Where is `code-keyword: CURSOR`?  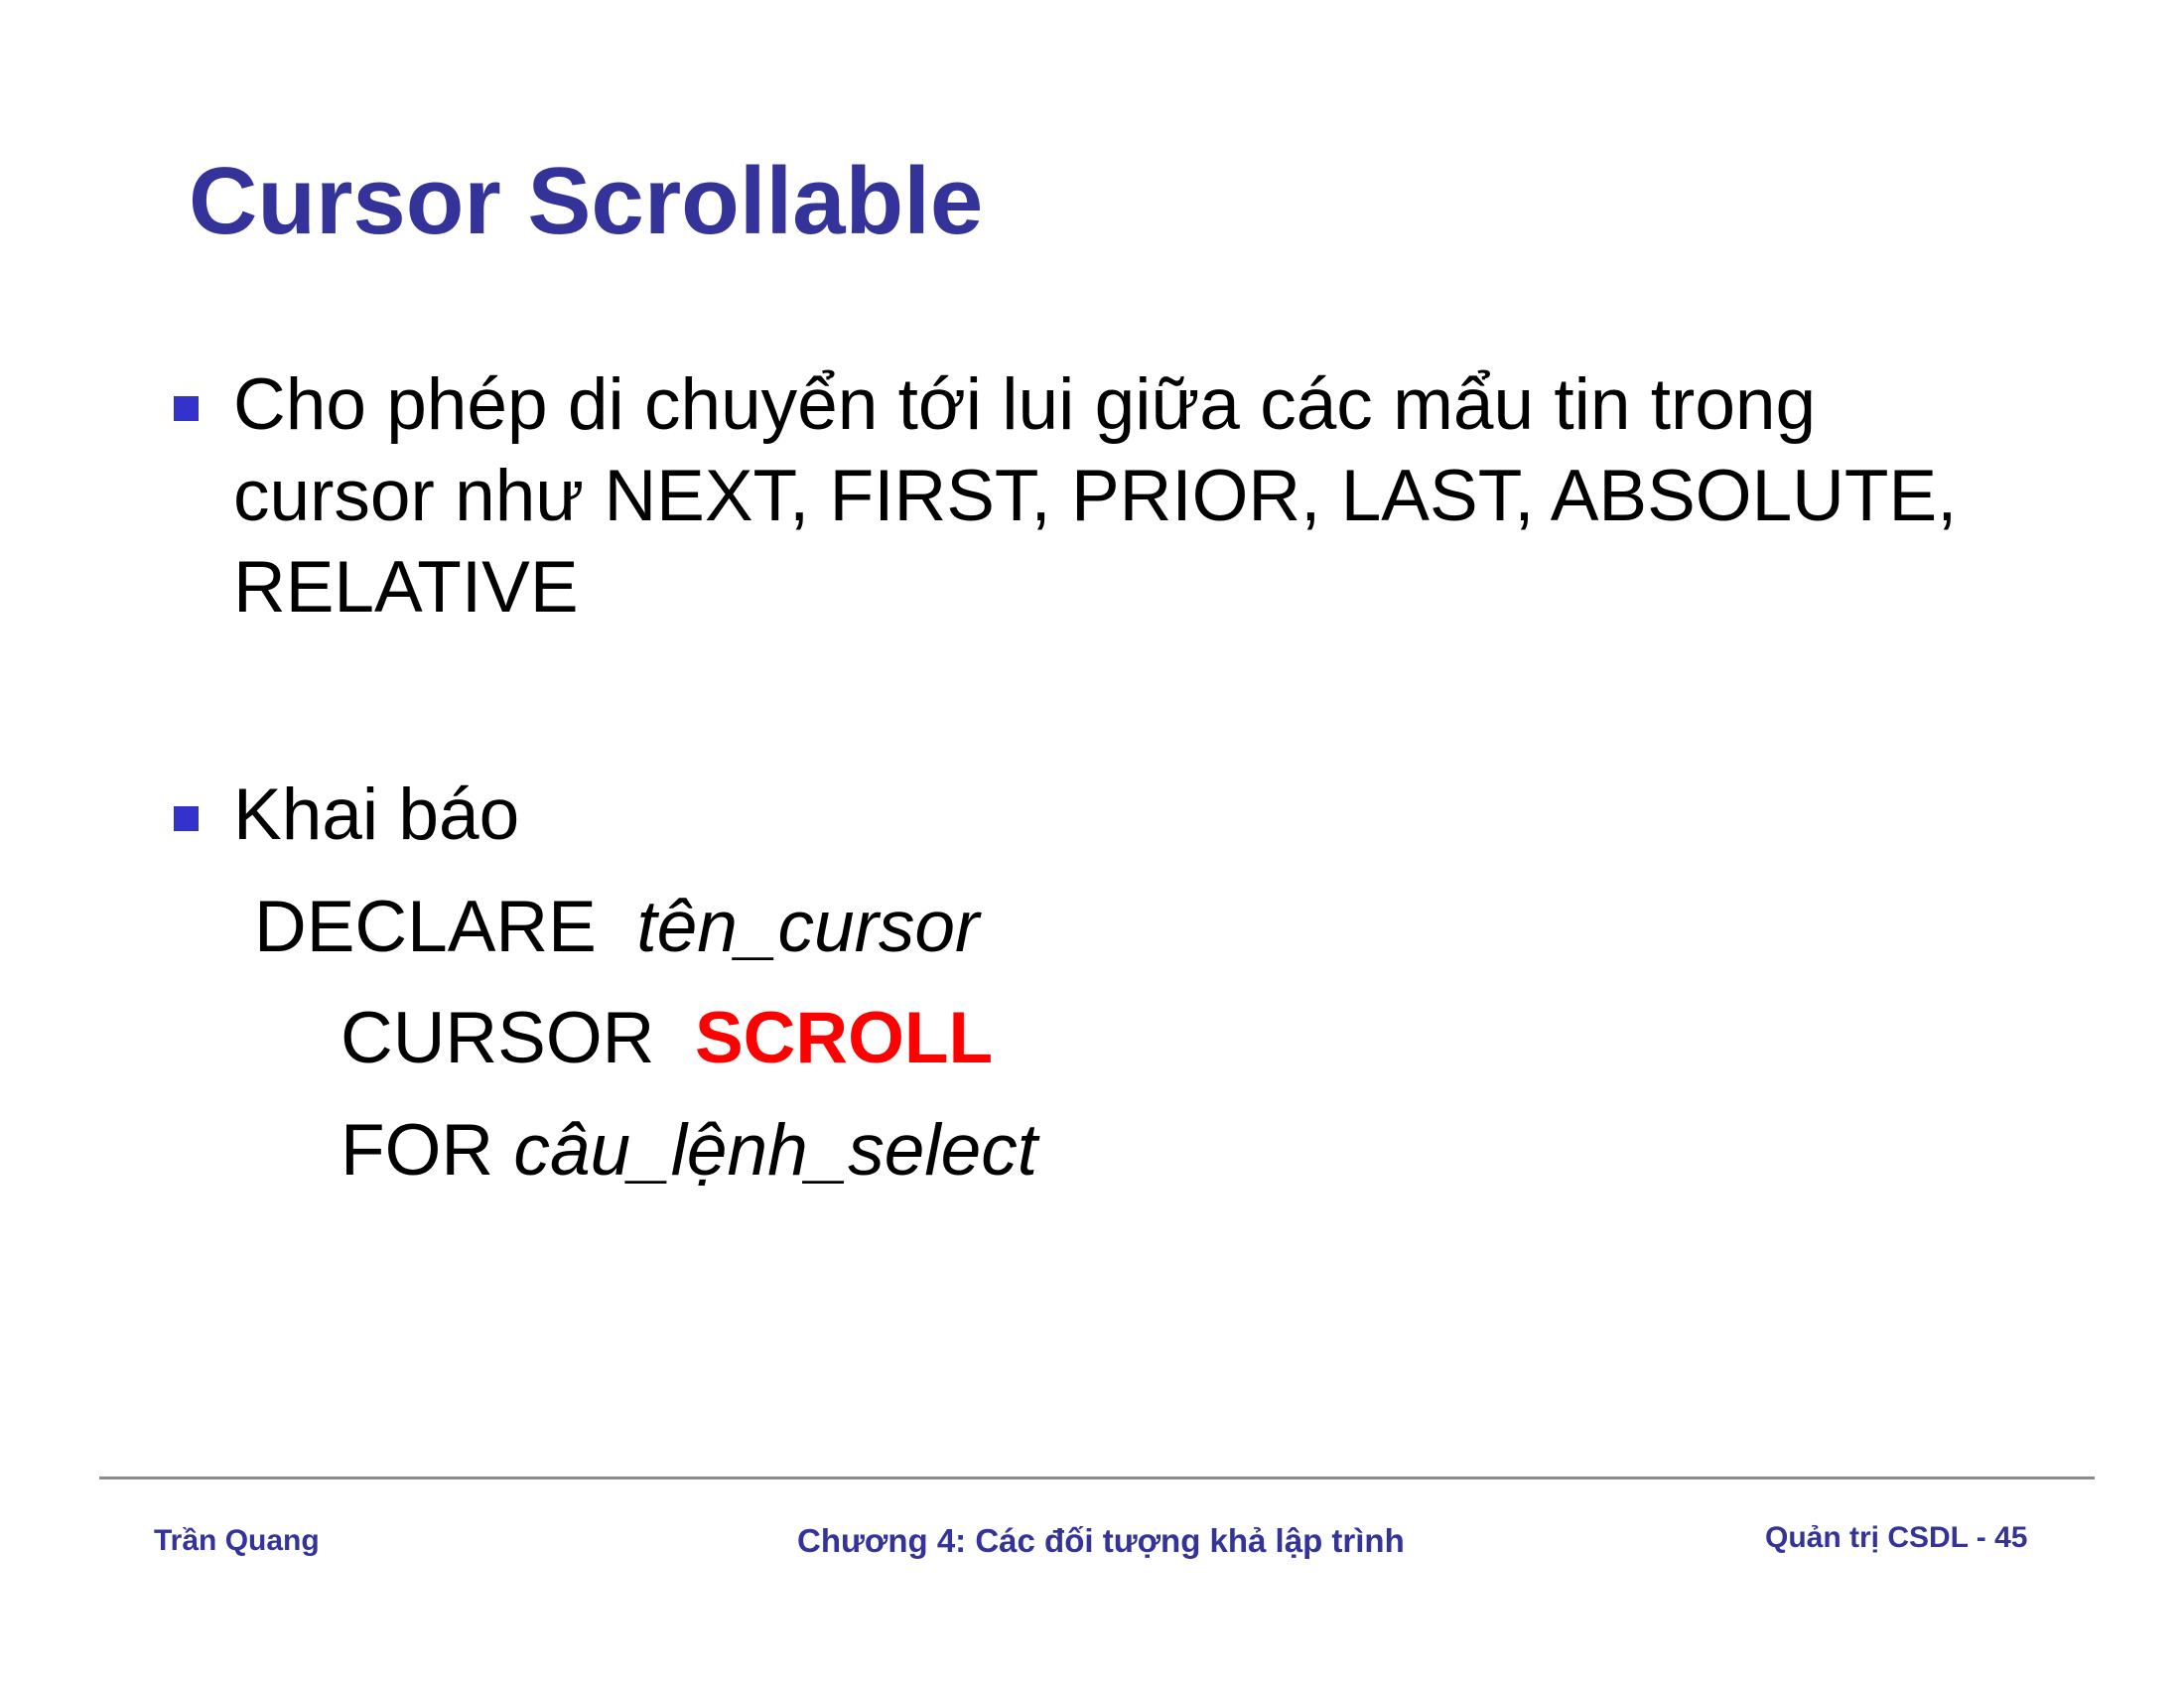 code-keyword: CURSOR is located at coordinates (498, 1038).